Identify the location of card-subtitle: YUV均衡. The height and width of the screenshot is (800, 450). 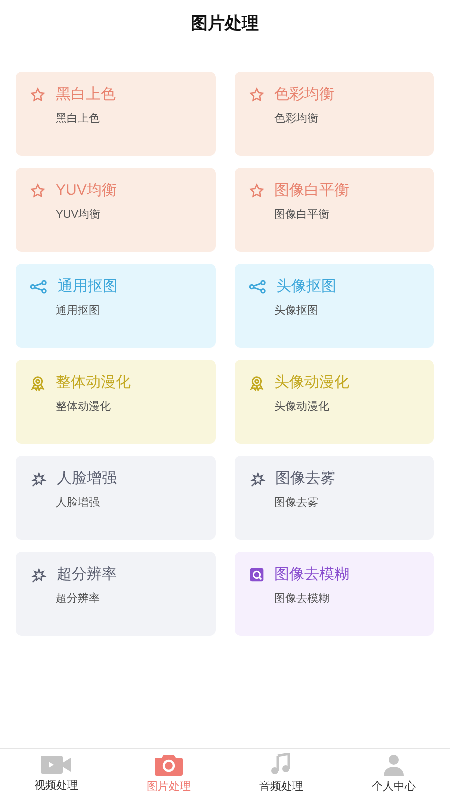
(78, 215).